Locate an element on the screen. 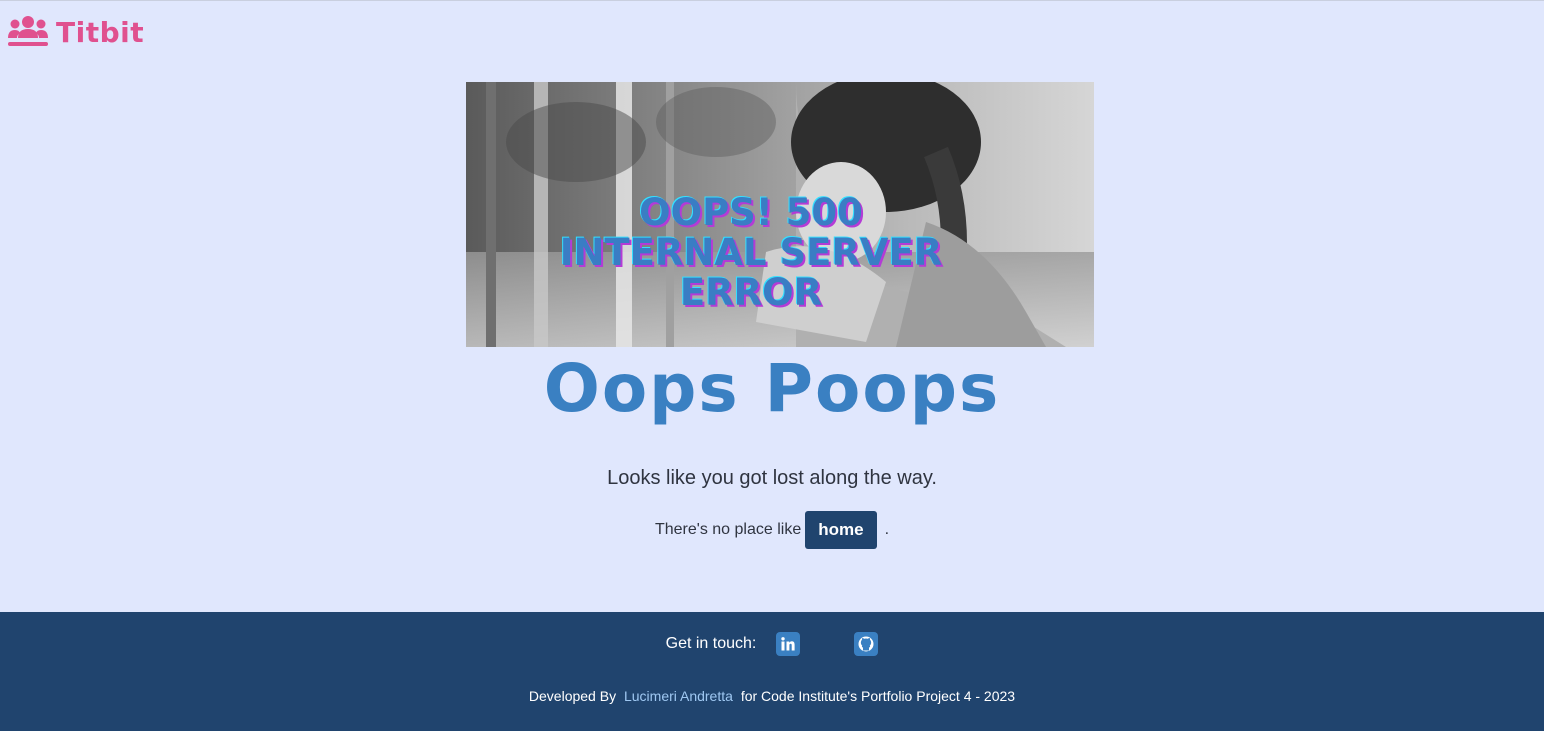 This screenshot has height=731, width=1544. top-border is located at coordinates (772, 0).